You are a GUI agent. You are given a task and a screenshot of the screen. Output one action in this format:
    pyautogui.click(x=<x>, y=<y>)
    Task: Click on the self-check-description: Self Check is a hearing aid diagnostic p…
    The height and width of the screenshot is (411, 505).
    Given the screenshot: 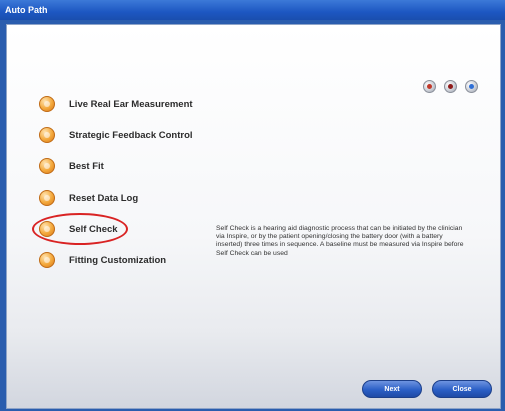 What is the action you would take?
    pyautogui.click(x=340, y=241)
    